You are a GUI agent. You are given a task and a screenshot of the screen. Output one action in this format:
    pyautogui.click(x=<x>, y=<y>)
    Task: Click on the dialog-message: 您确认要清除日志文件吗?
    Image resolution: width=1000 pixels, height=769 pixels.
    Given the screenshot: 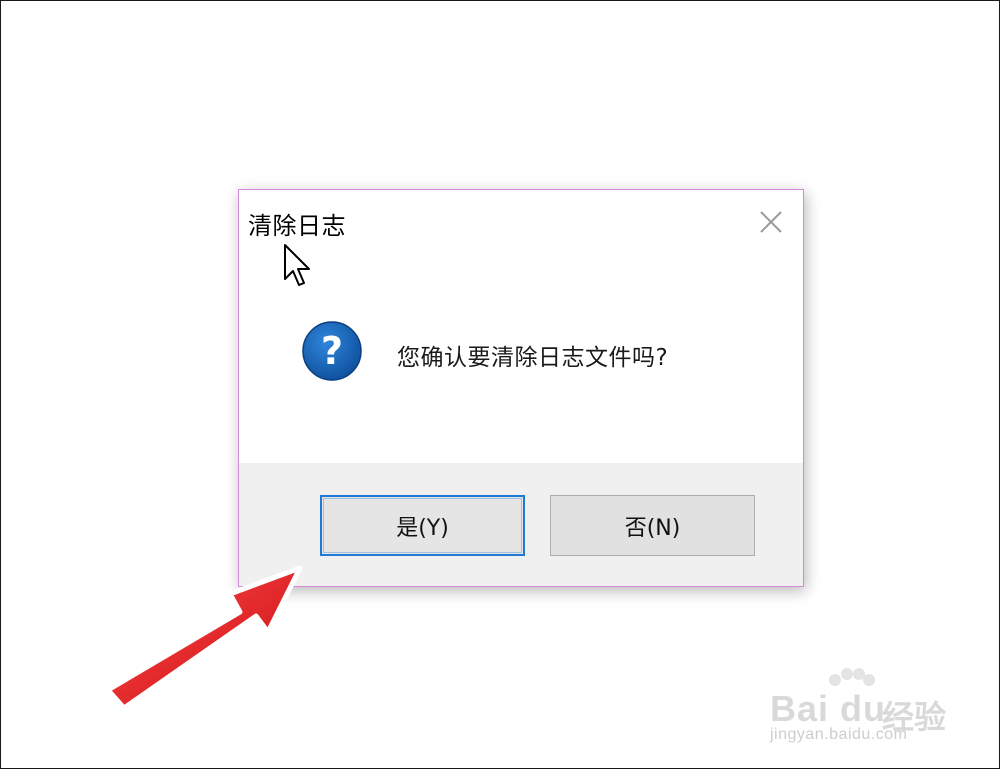 What is the action you would take?
    pyautogui.click(x=533, y=358)
    